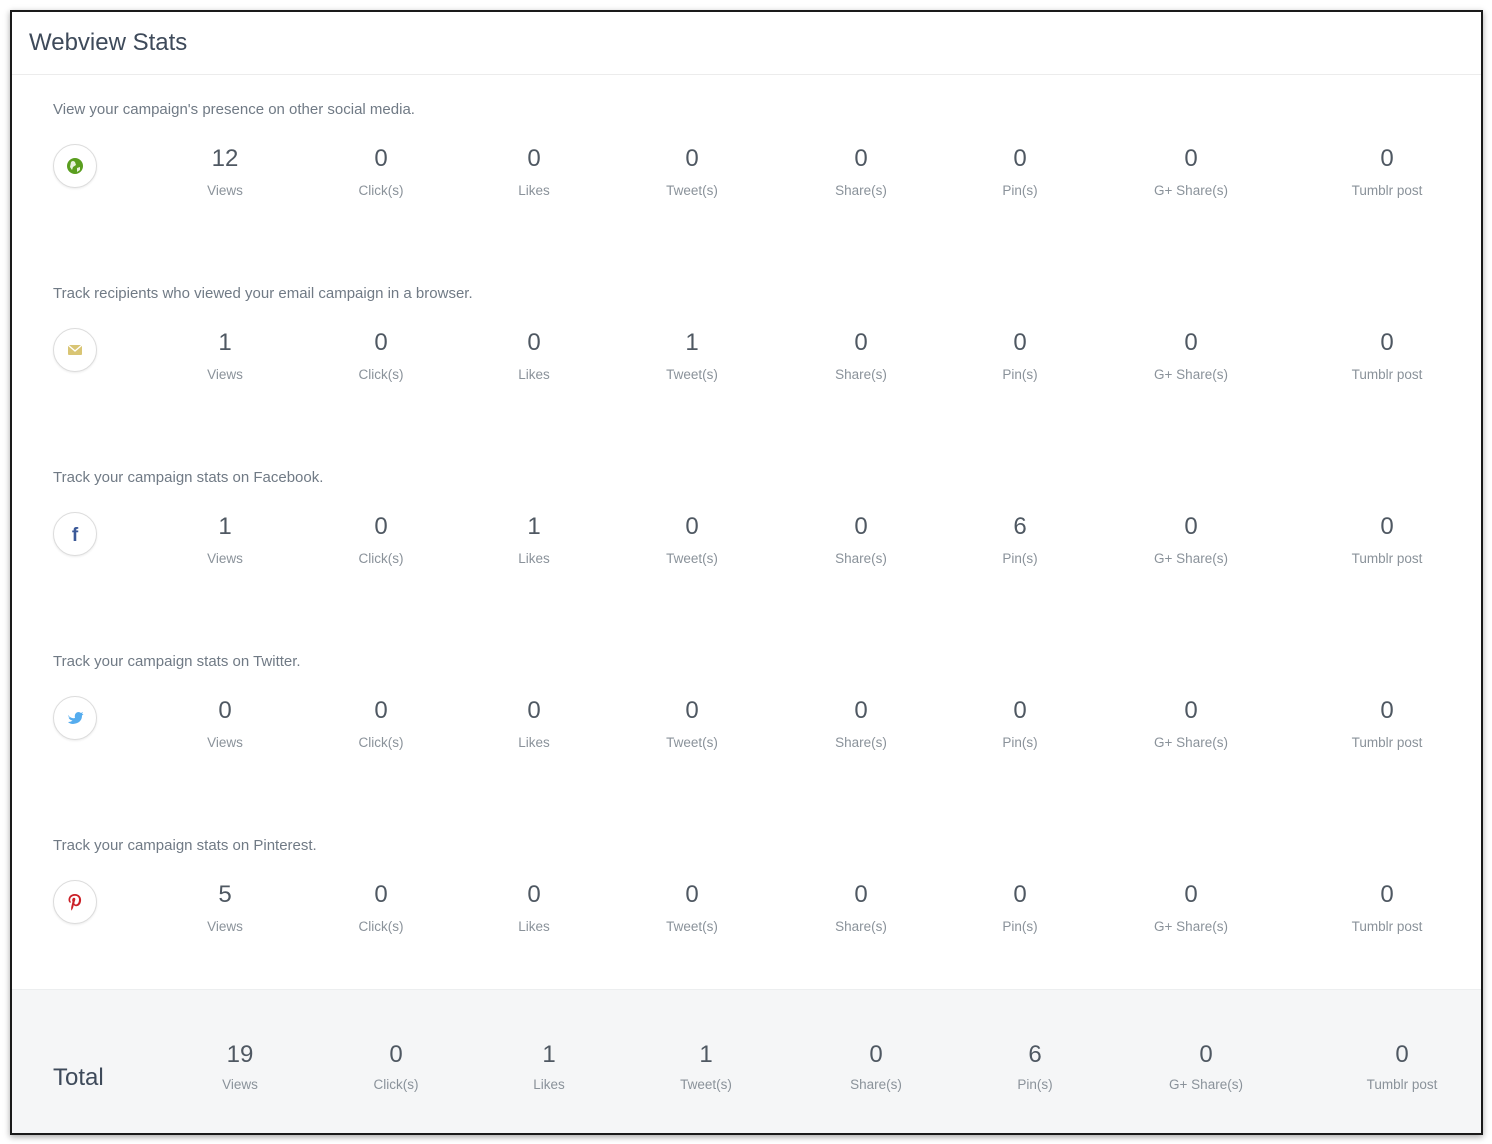 The width and height of the screenshot is (1492, 1144). I want to click on stat-facebook-6: 0 G+ Share(s), so click(1191, 539).